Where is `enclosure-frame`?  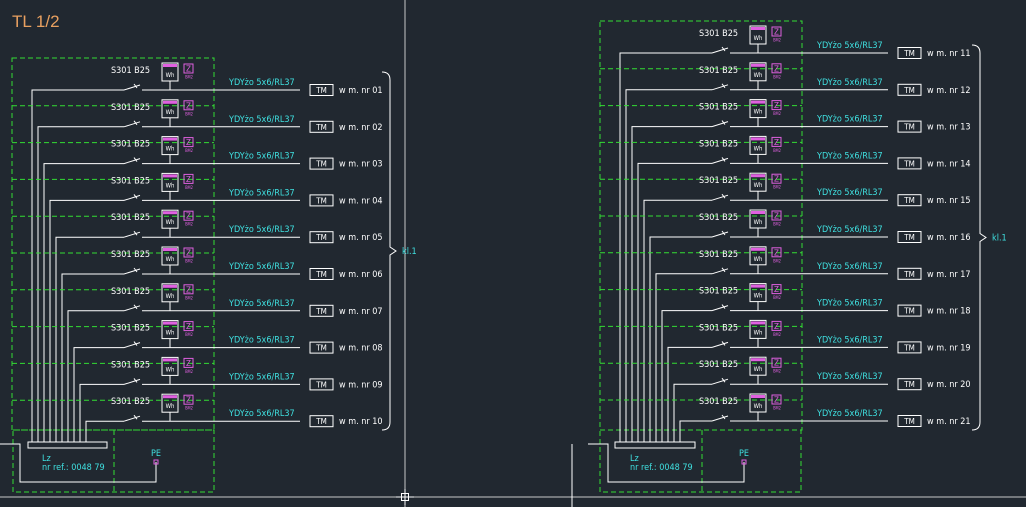
enclosure-frame is located at coordinates (113, 244).